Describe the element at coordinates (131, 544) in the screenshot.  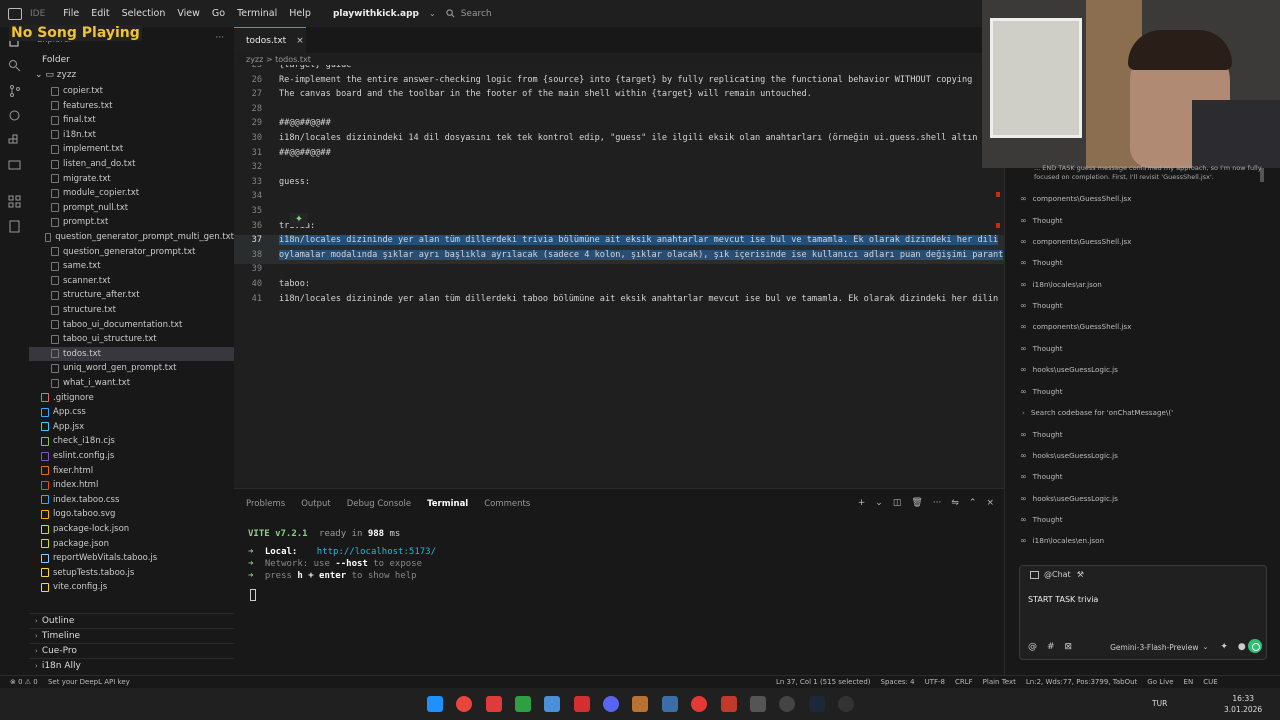
I see `file-item: package.json` at that location.